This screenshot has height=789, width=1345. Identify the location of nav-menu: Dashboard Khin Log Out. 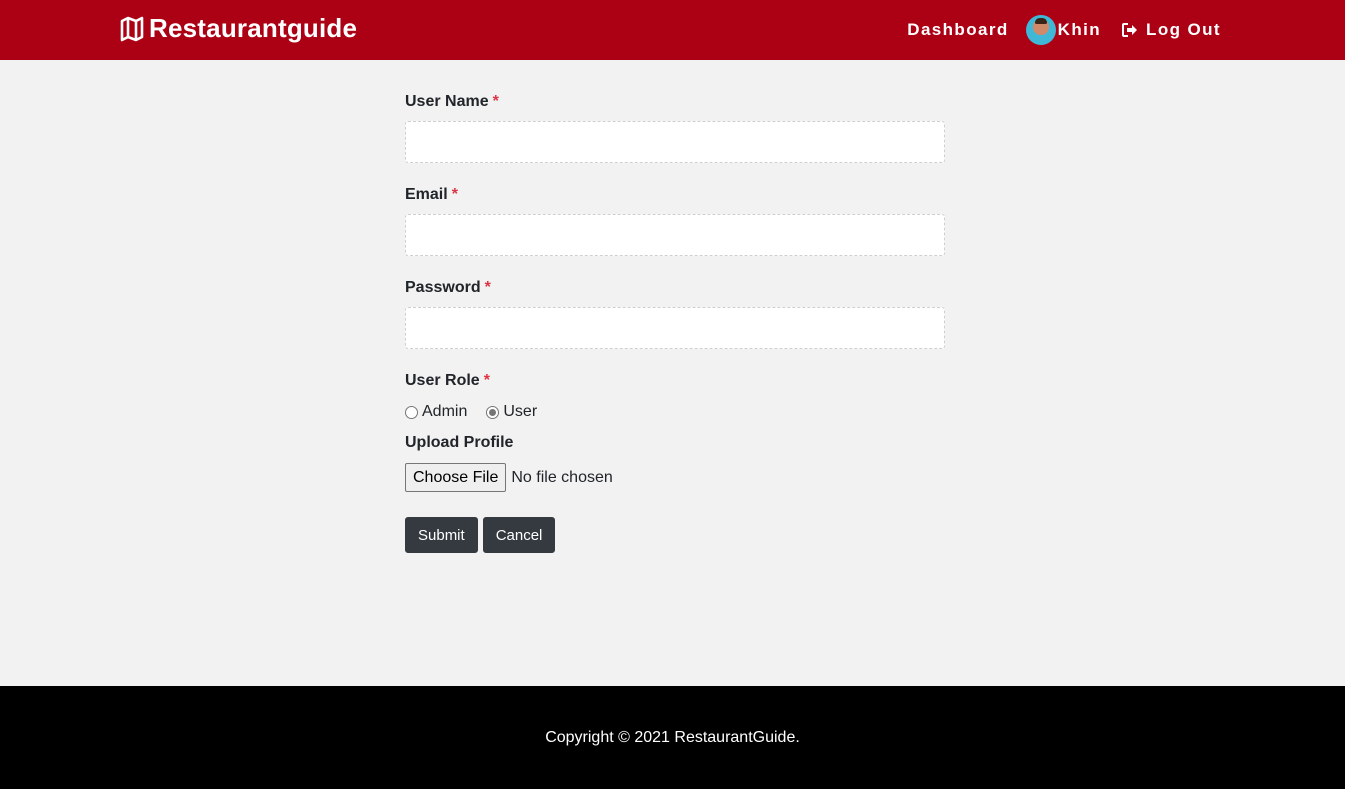
(1064, 30).